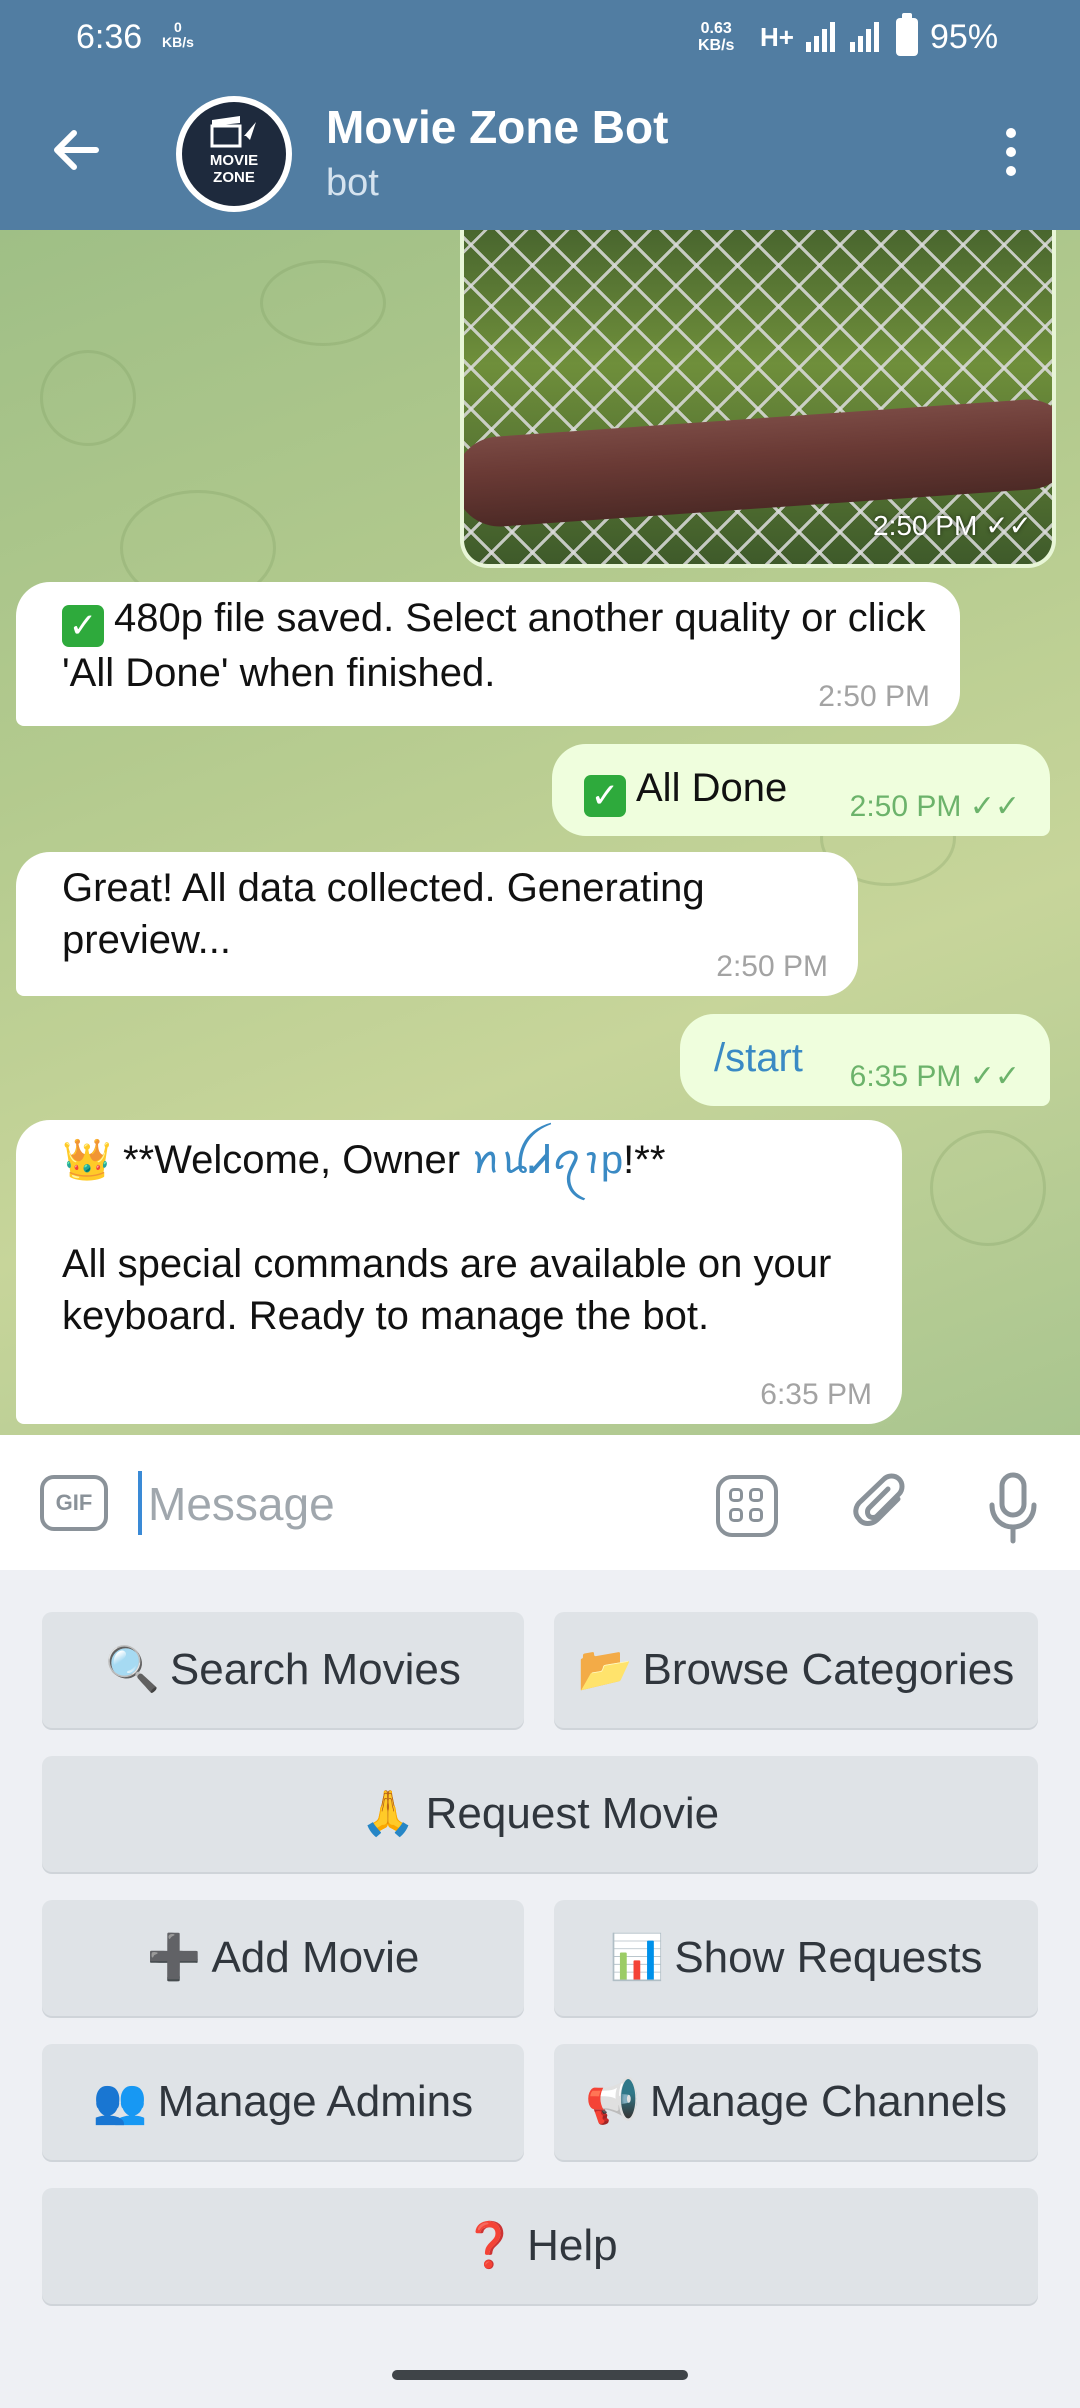  I want to click on user-handle: ꪀꪊᏗꪖꪱp, so click(547, 1160).